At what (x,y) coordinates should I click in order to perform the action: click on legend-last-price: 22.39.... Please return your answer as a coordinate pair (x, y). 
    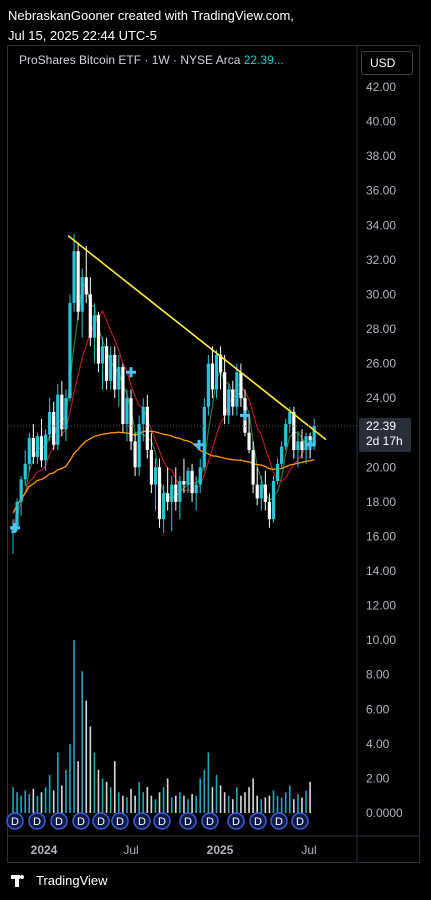
    Looking at the image, I should click on (263, 60).